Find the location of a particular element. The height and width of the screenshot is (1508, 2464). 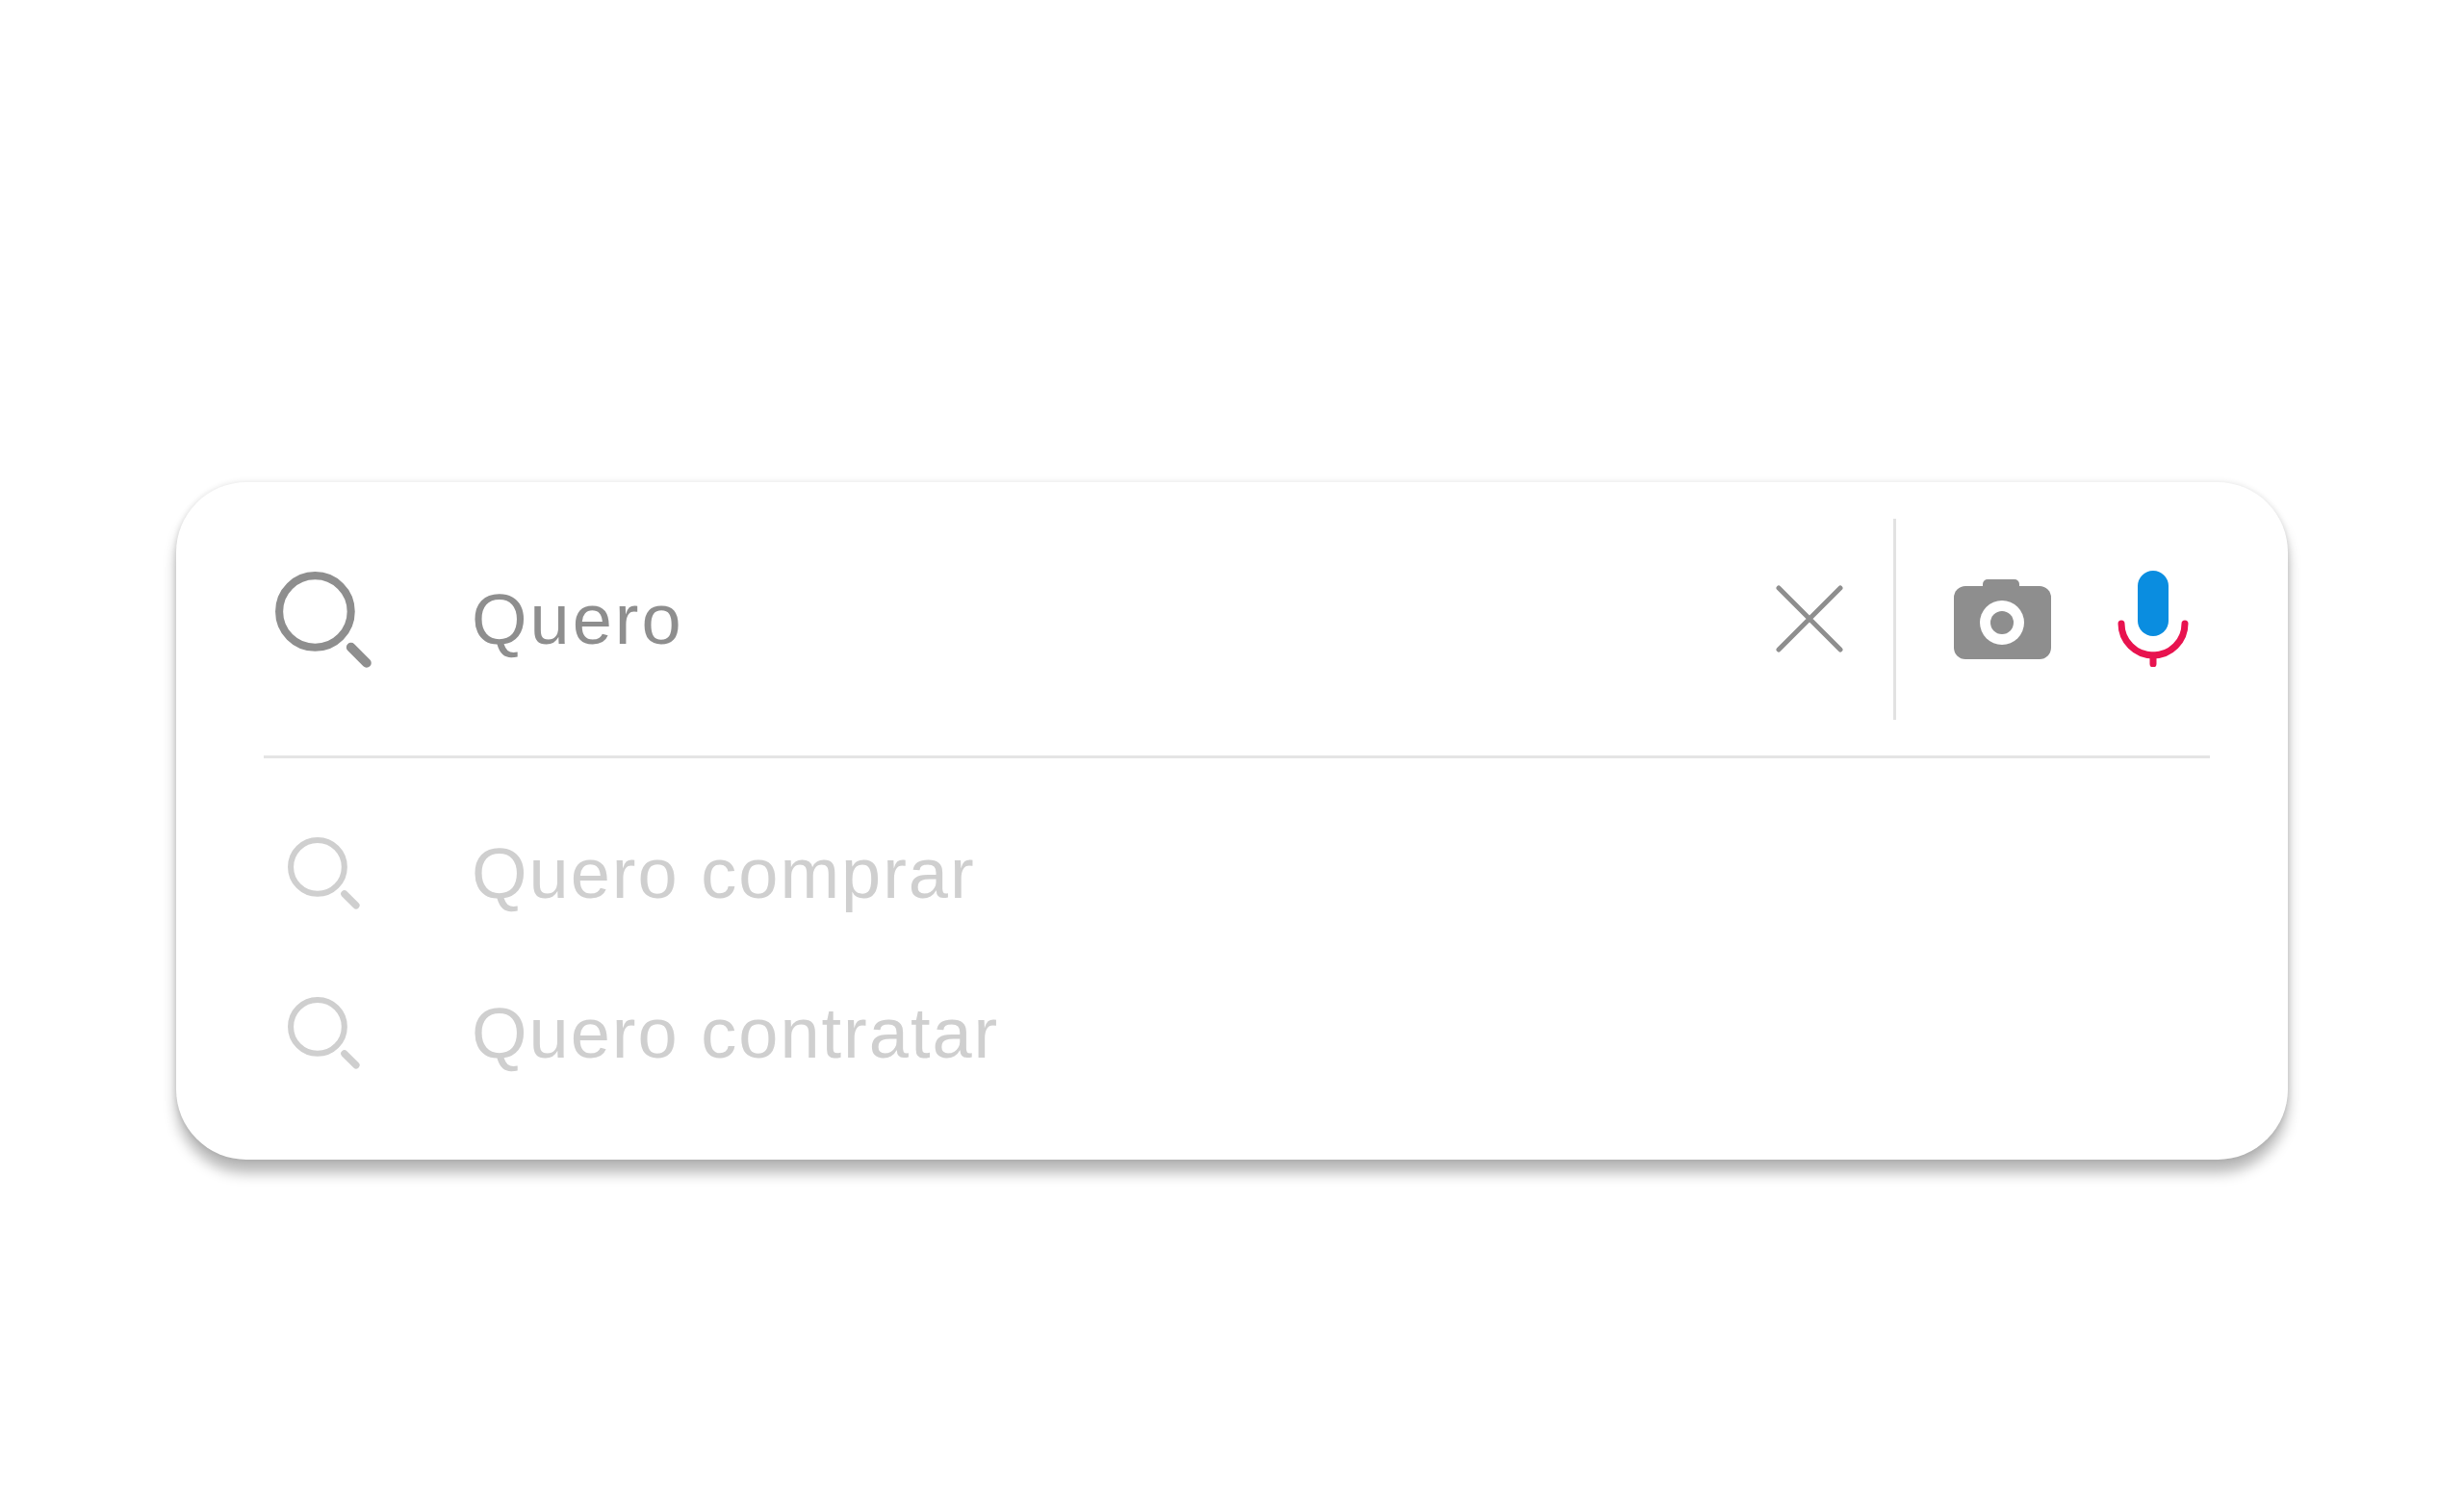

camera-icon is located at coordinates (2002, 618).